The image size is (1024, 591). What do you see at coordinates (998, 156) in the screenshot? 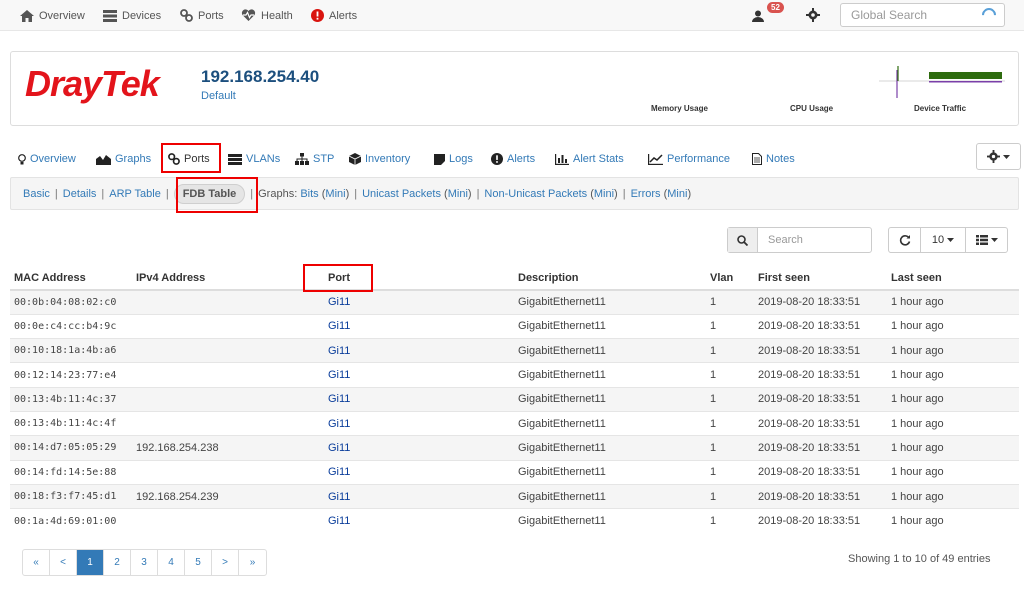
I see `device-settings-dropdown` at bounding box center [998, 156].